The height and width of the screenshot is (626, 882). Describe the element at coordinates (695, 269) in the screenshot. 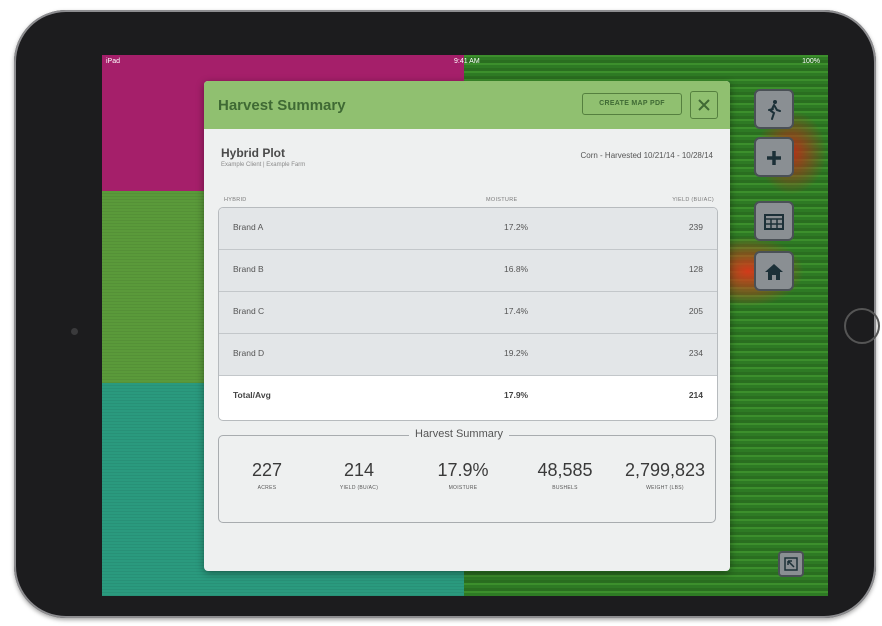

I see `yield-cell: 128` at that location.